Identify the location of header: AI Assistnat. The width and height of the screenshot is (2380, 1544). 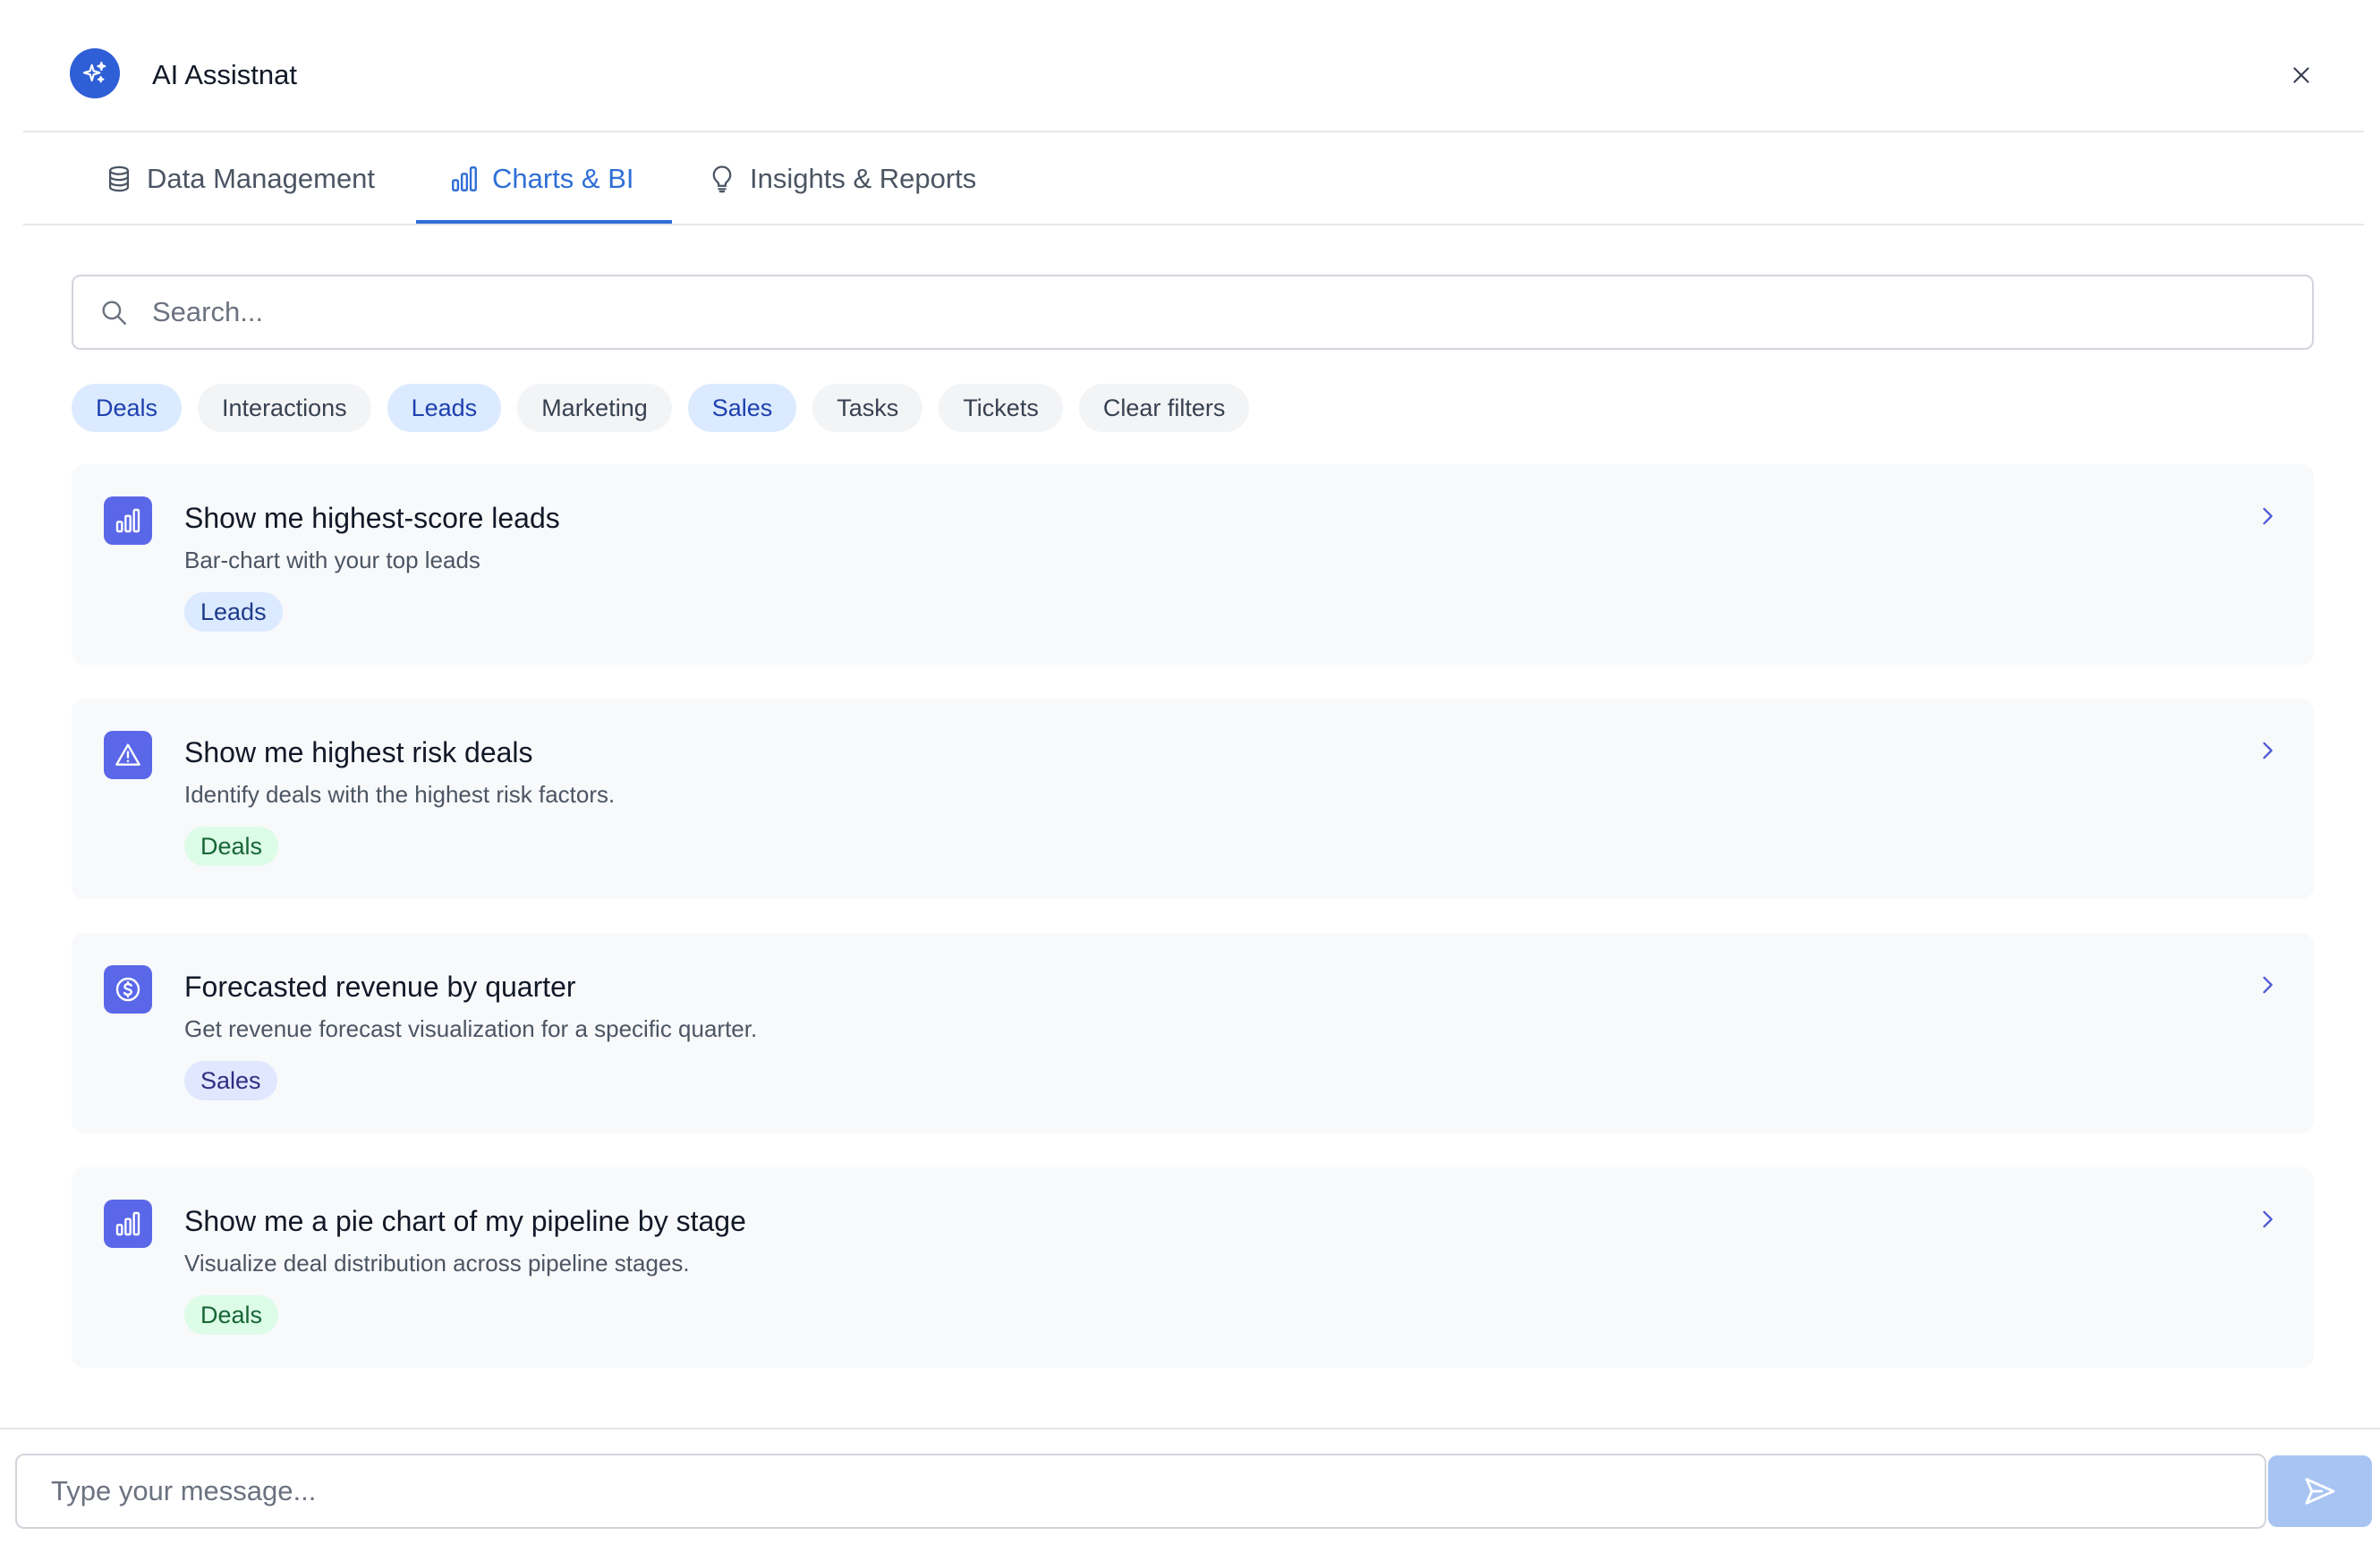
(1190, 65).